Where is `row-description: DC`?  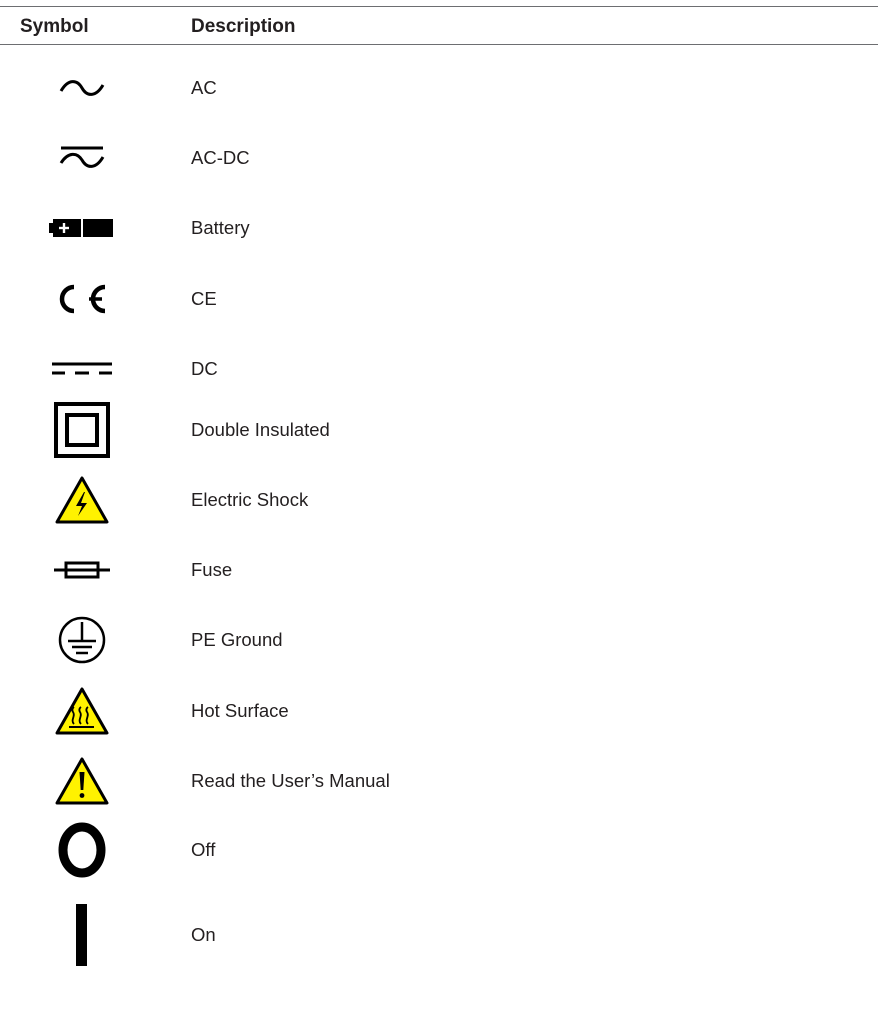
row-description: DC is located at coordinates (204, 368).